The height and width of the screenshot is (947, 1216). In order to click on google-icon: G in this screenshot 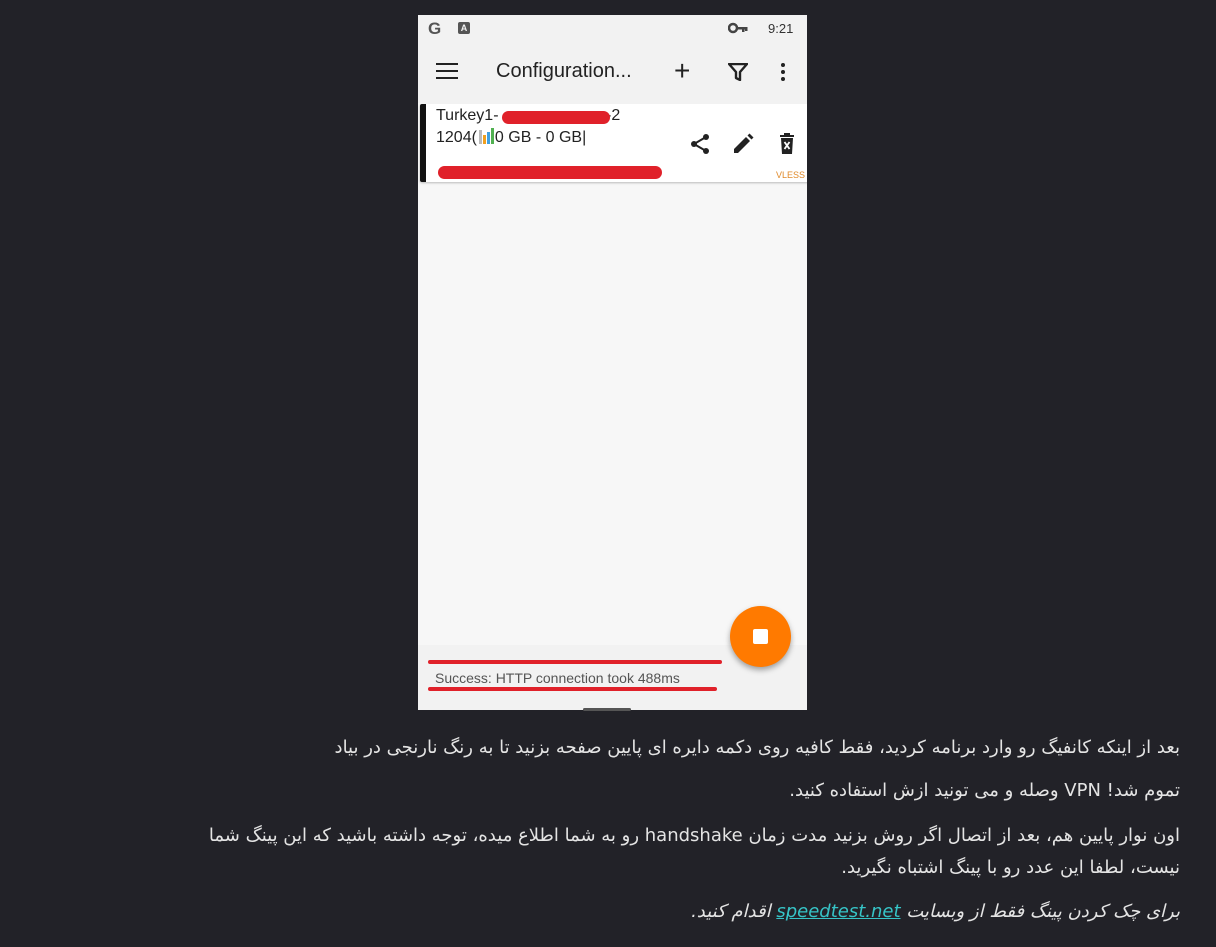, I will do `click(435, 28)`.